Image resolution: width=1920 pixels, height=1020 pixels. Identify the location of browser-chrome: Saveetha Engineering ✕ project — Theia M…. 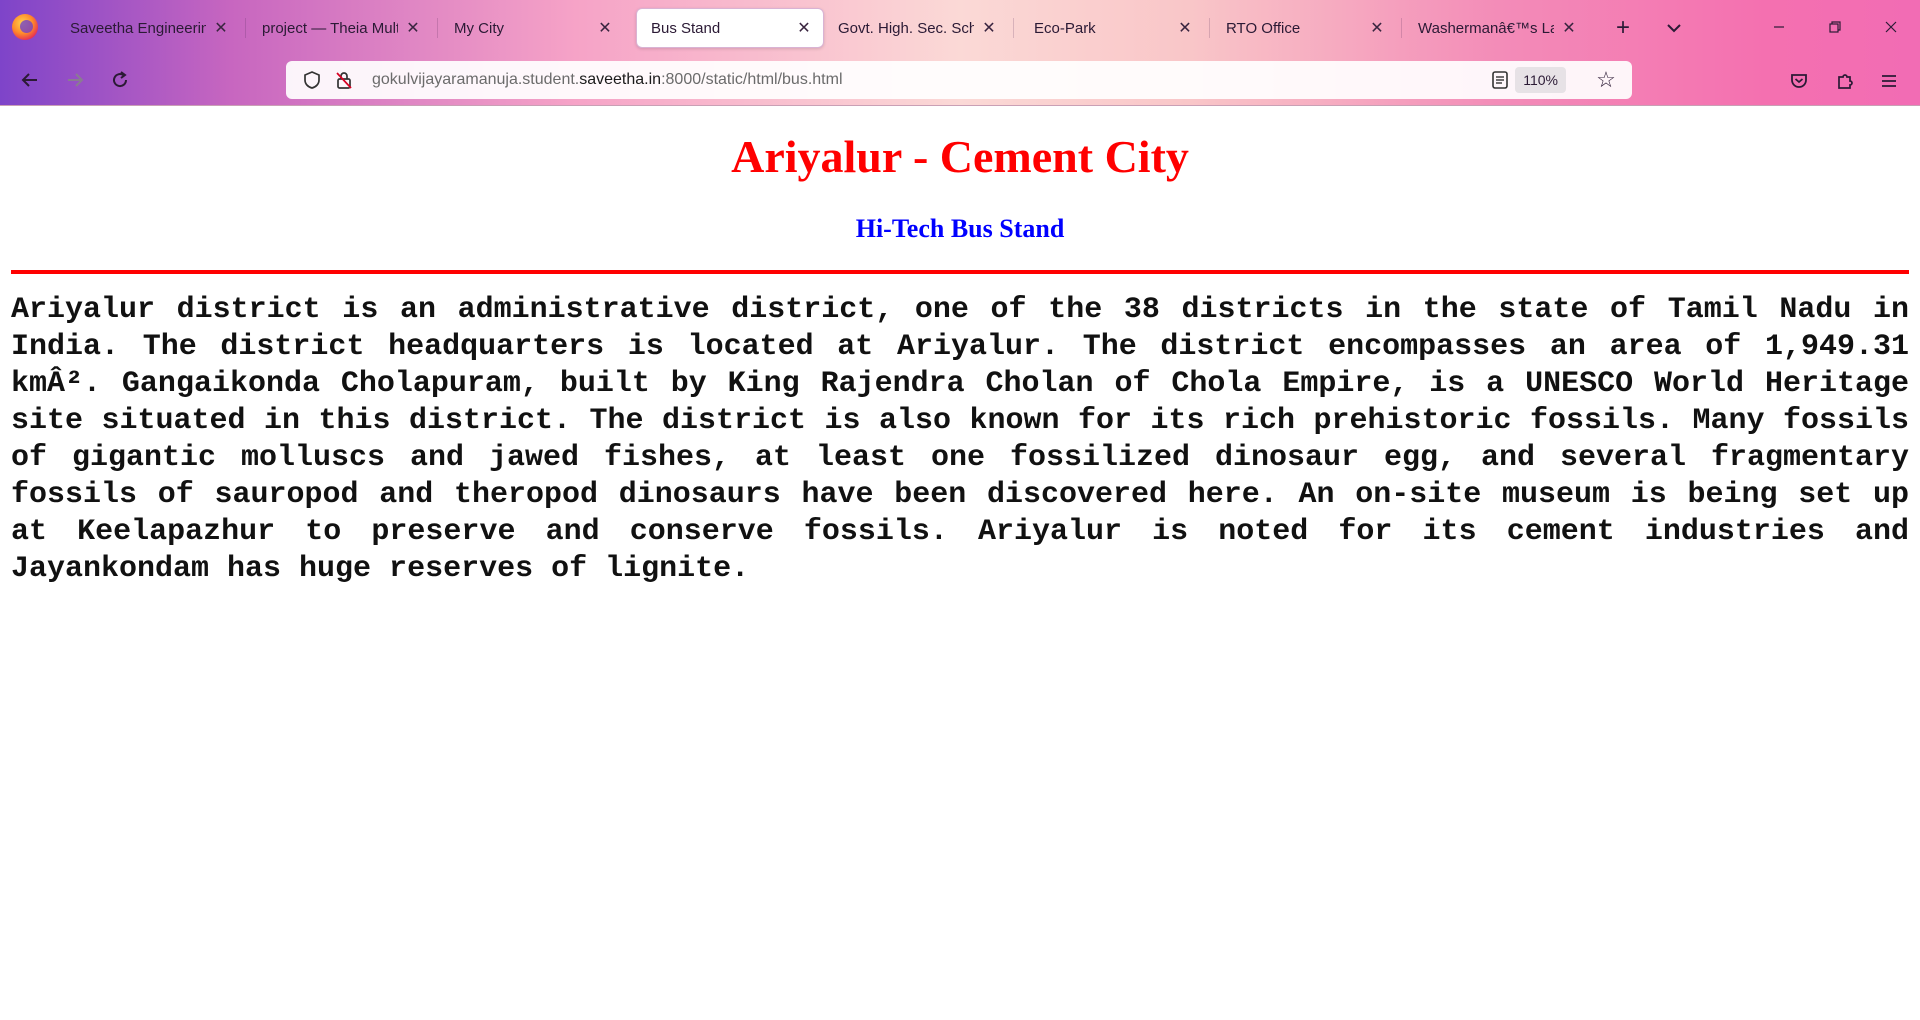
(960, 53).